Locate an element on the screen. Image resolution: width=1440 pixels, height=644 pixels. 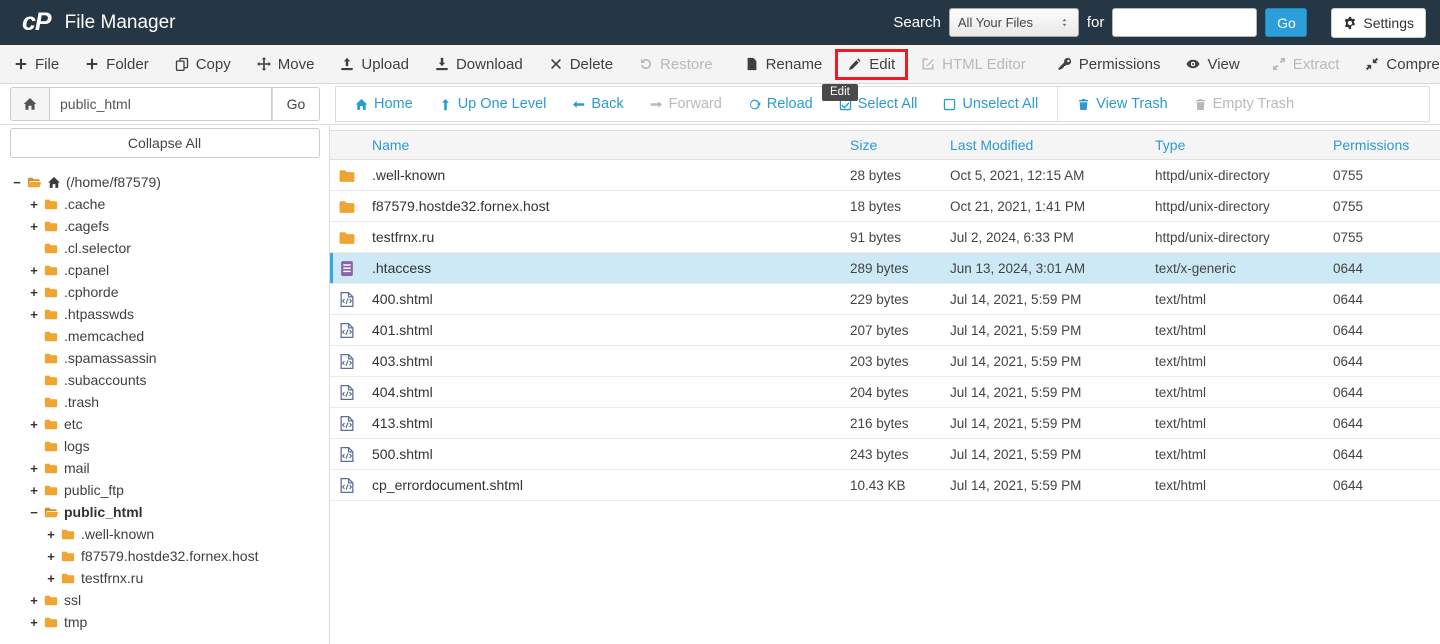
tree-item: + mail is located at coordinates (164, 468).